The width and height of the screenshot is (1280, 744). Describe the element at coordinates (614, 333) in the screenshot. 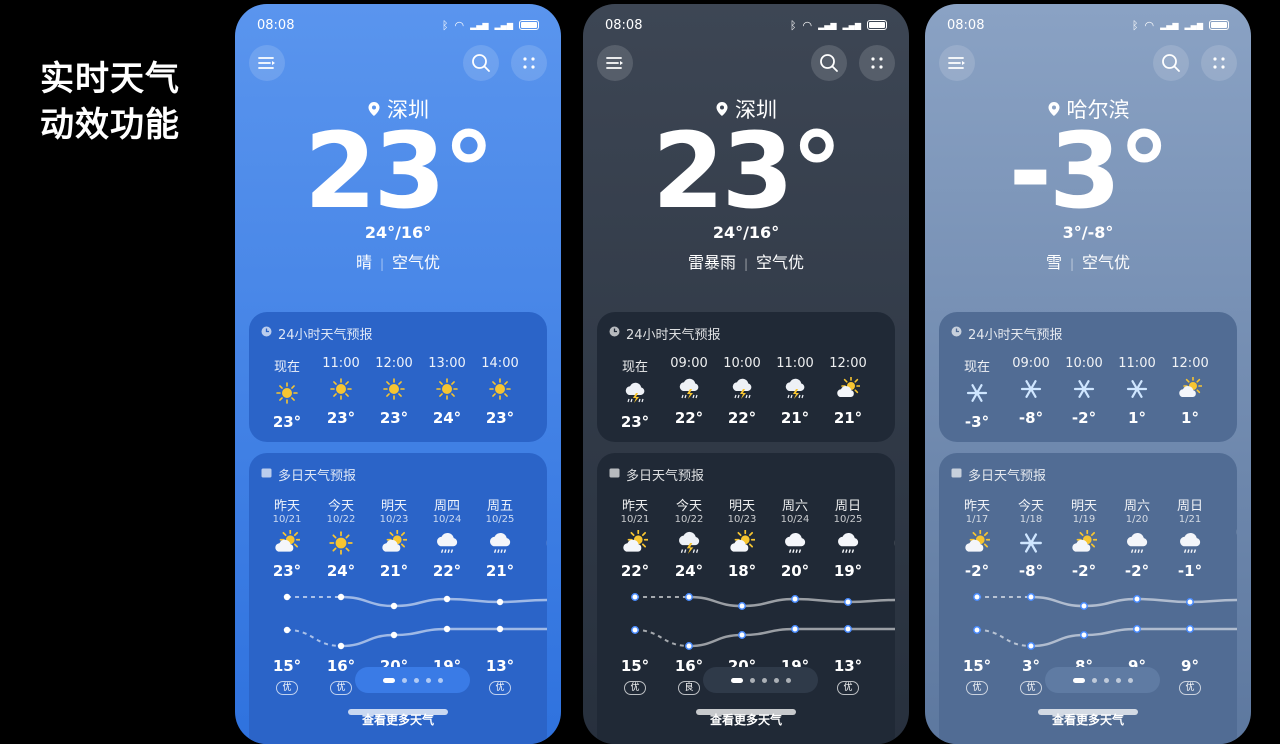

I see `clock-icon` at that location.